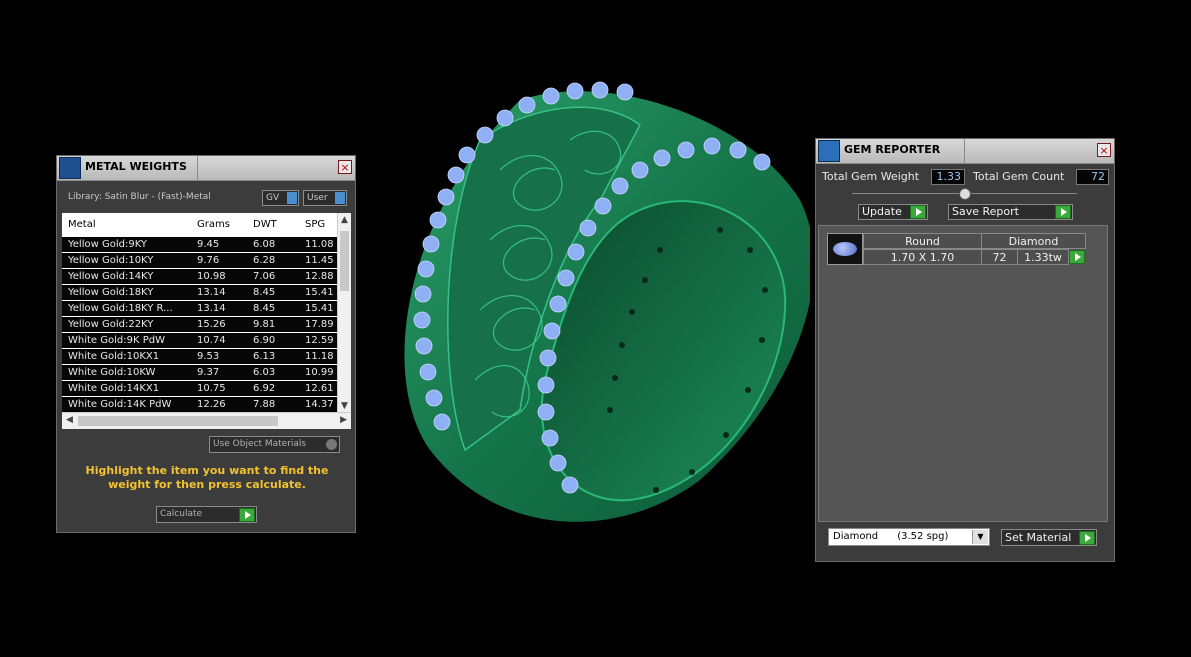 The image size is (1191, 657). Describe the element at coordinates (264, 324) in the screenshot. I see `table-cell: 9.81` at that location.